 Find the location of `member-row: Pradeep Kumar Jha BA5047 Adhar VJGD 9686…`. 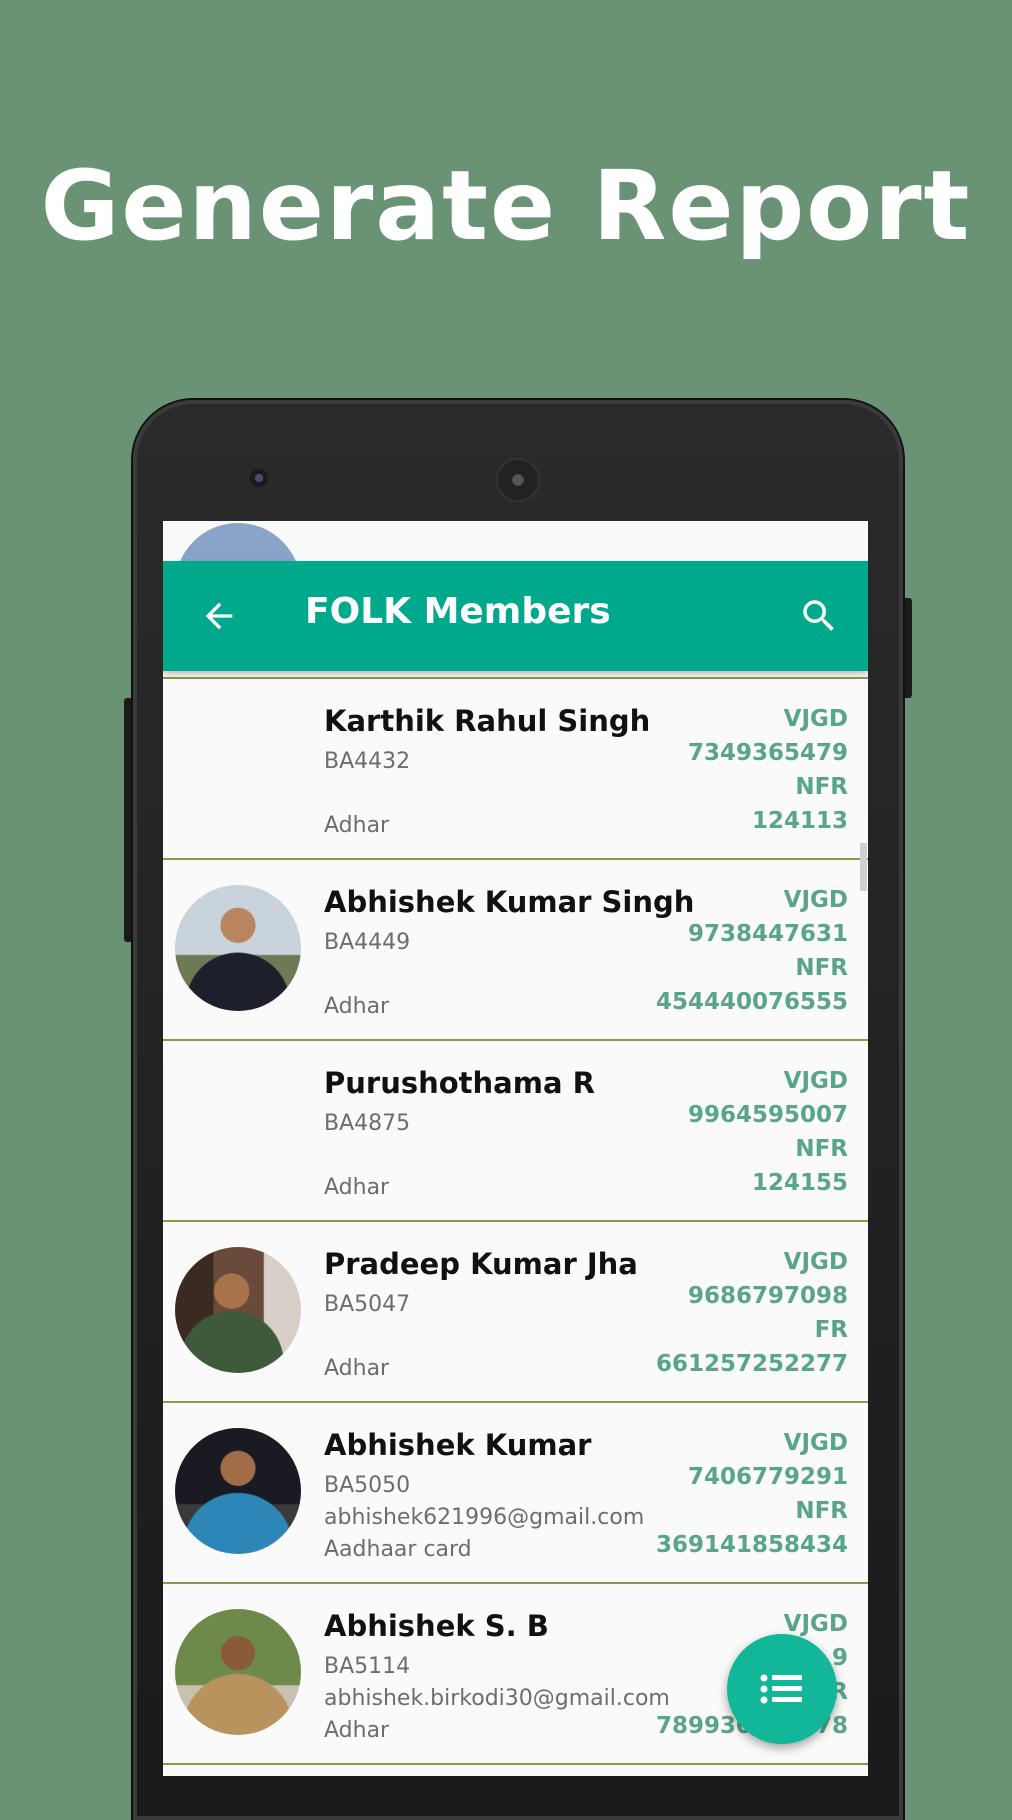

member-row: Pradeep Kumar Jha BA5047 Adhar VJGD 9686… is located at coordinates (515, 1312).